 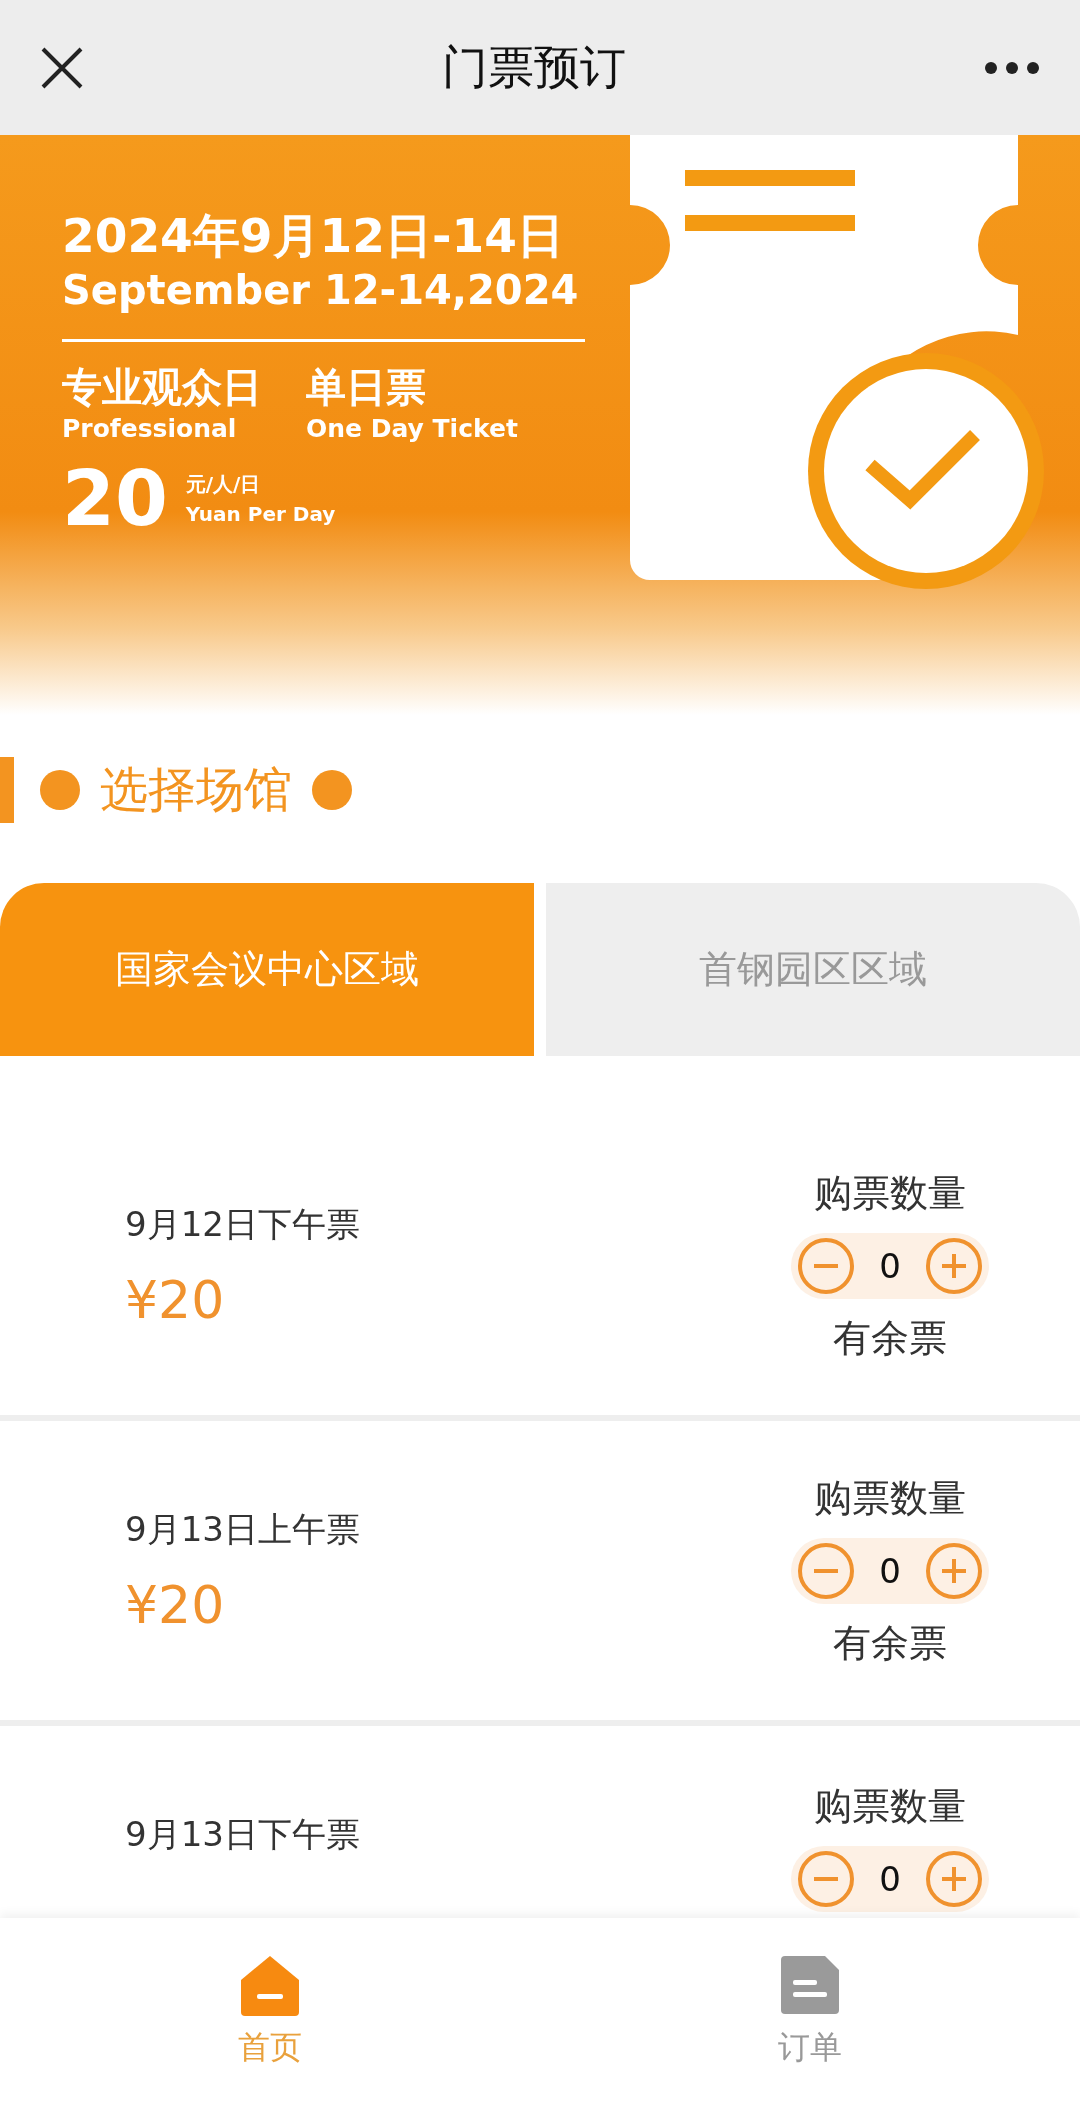 I want to click on more-icon, so click(x=1012, y=67).